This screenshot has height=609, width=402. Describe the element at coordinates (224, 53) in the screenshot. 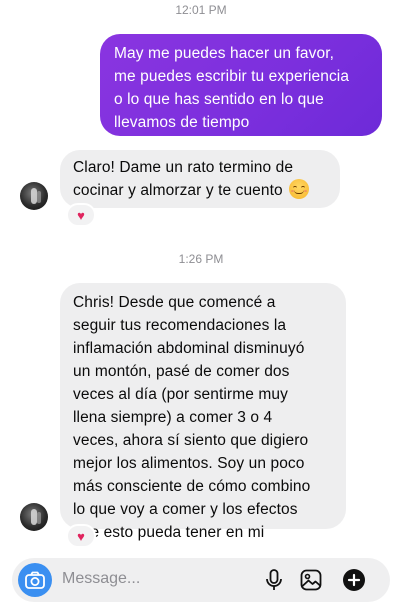

I see `message-line: May me puedes hacer un favor,` at that location.